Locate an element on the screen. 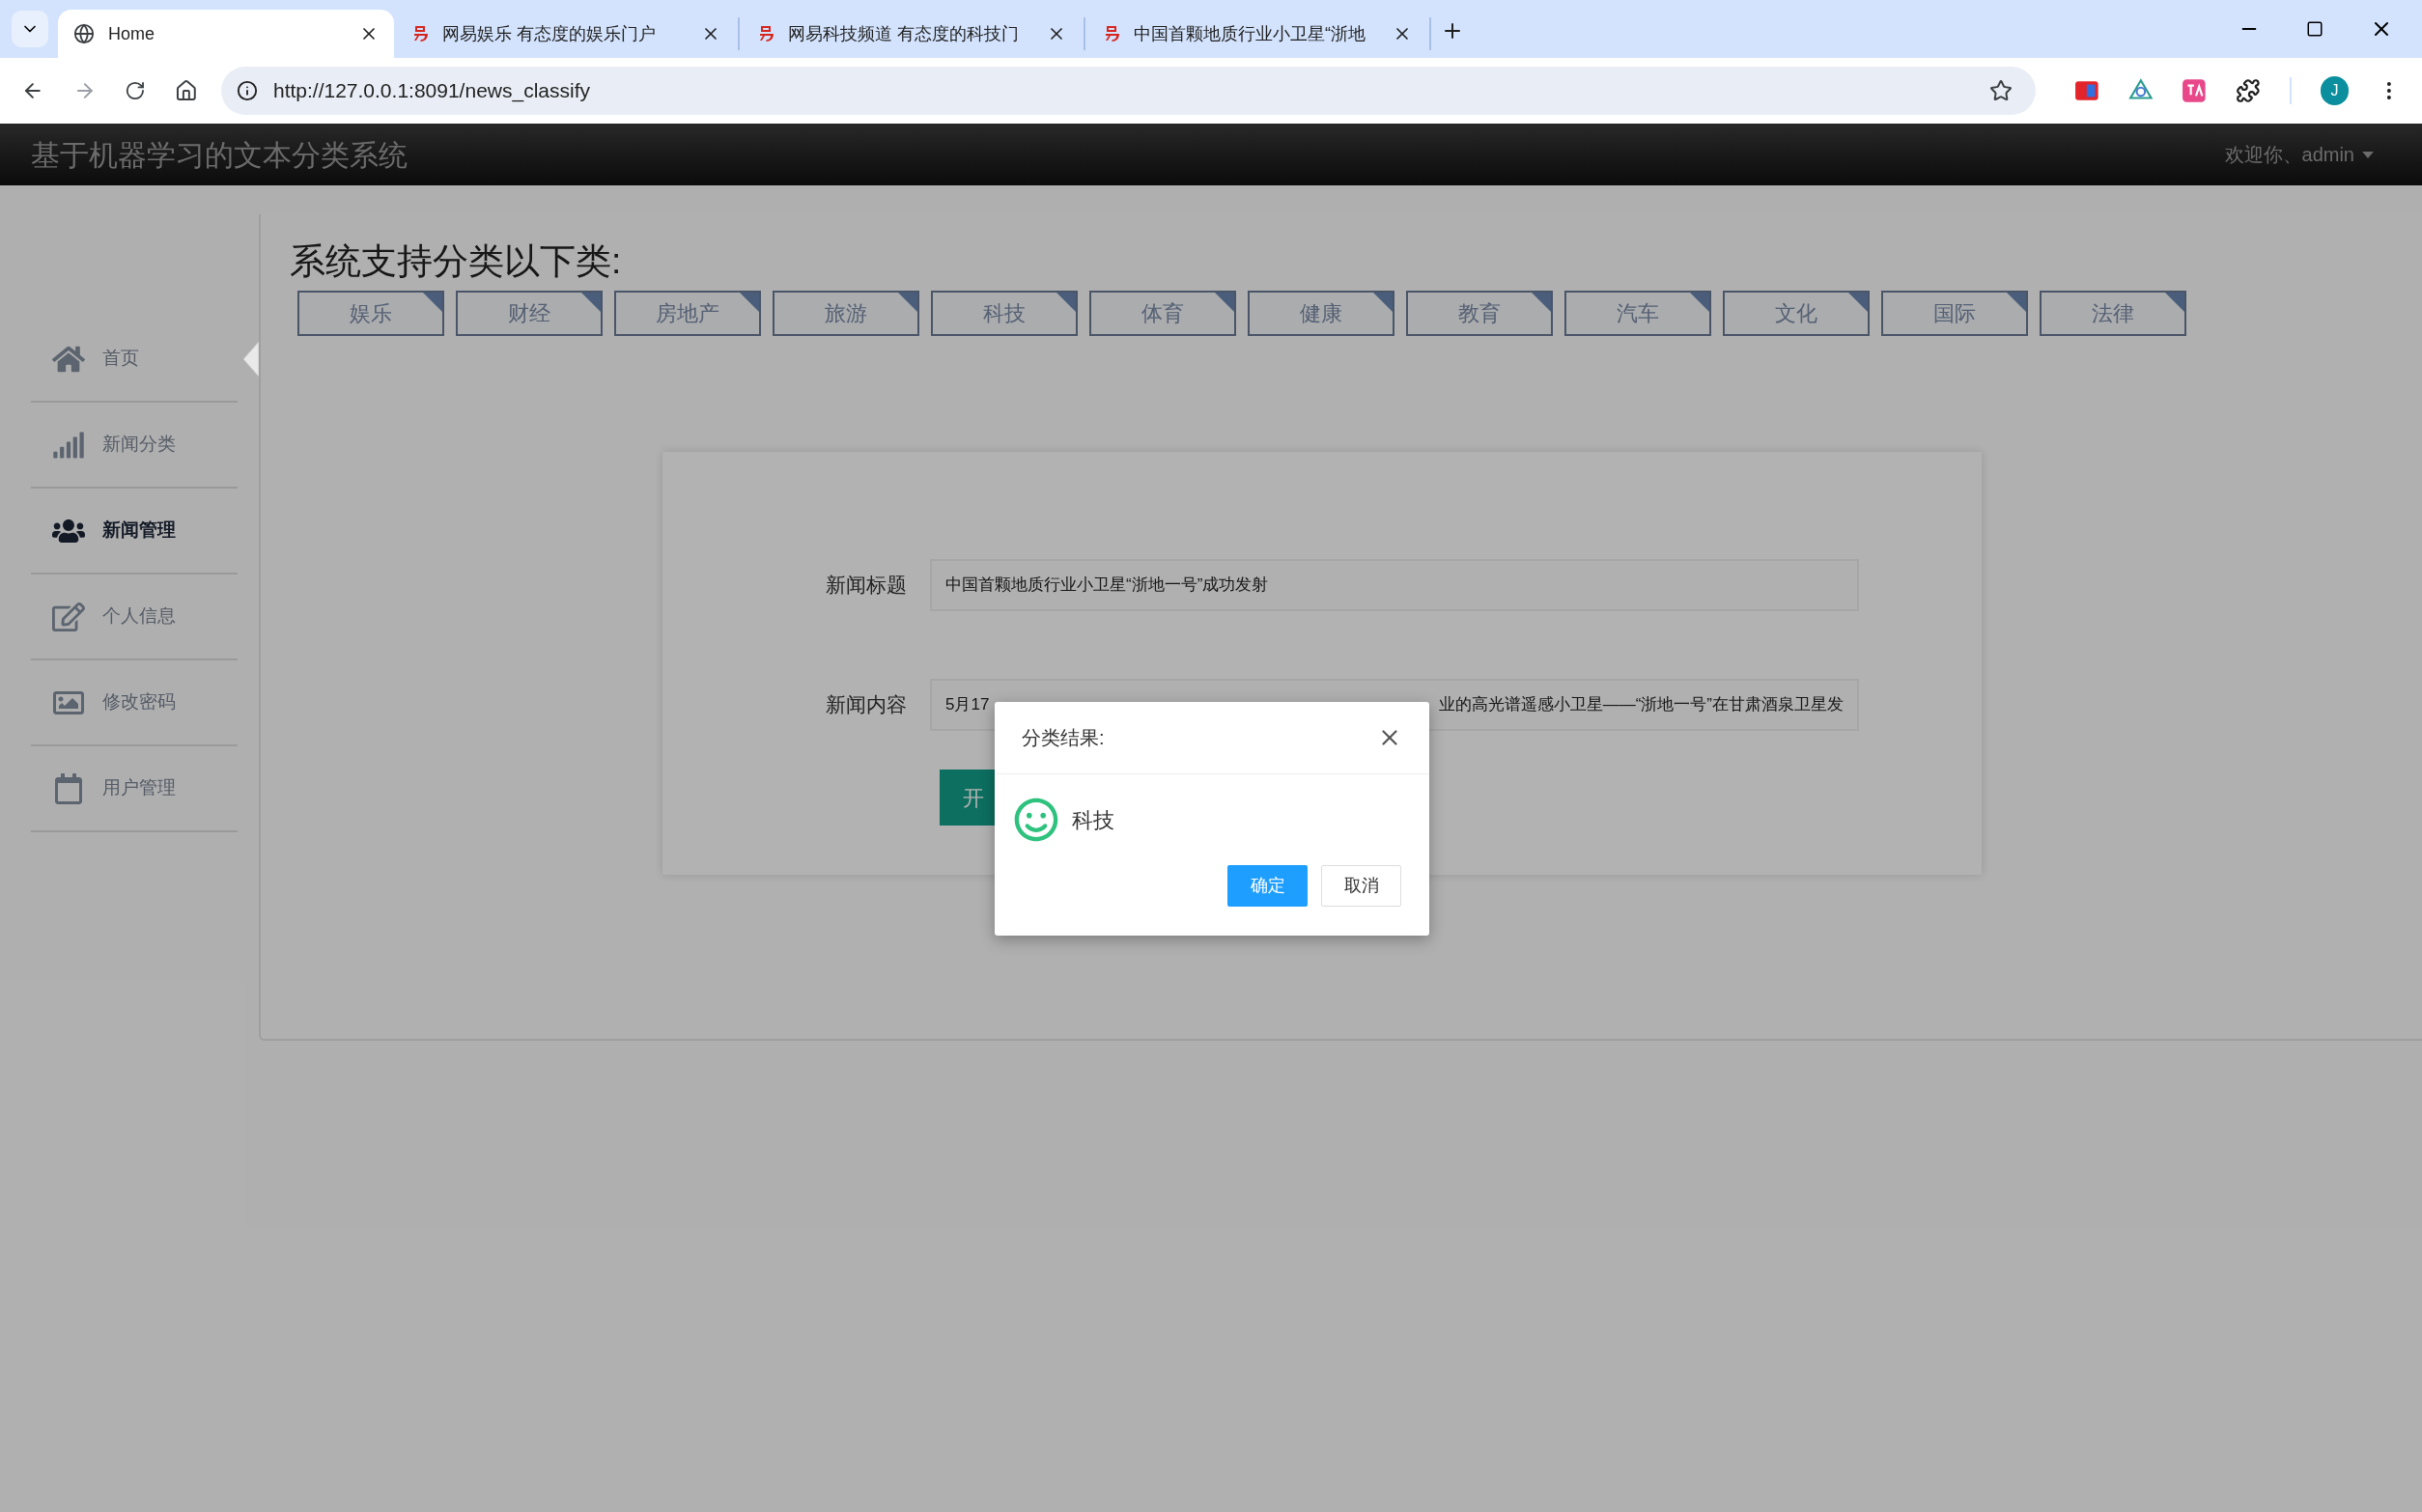  address-field: http://127.0.0.1:8091/news_classify is located at coordinates (1128, 91).